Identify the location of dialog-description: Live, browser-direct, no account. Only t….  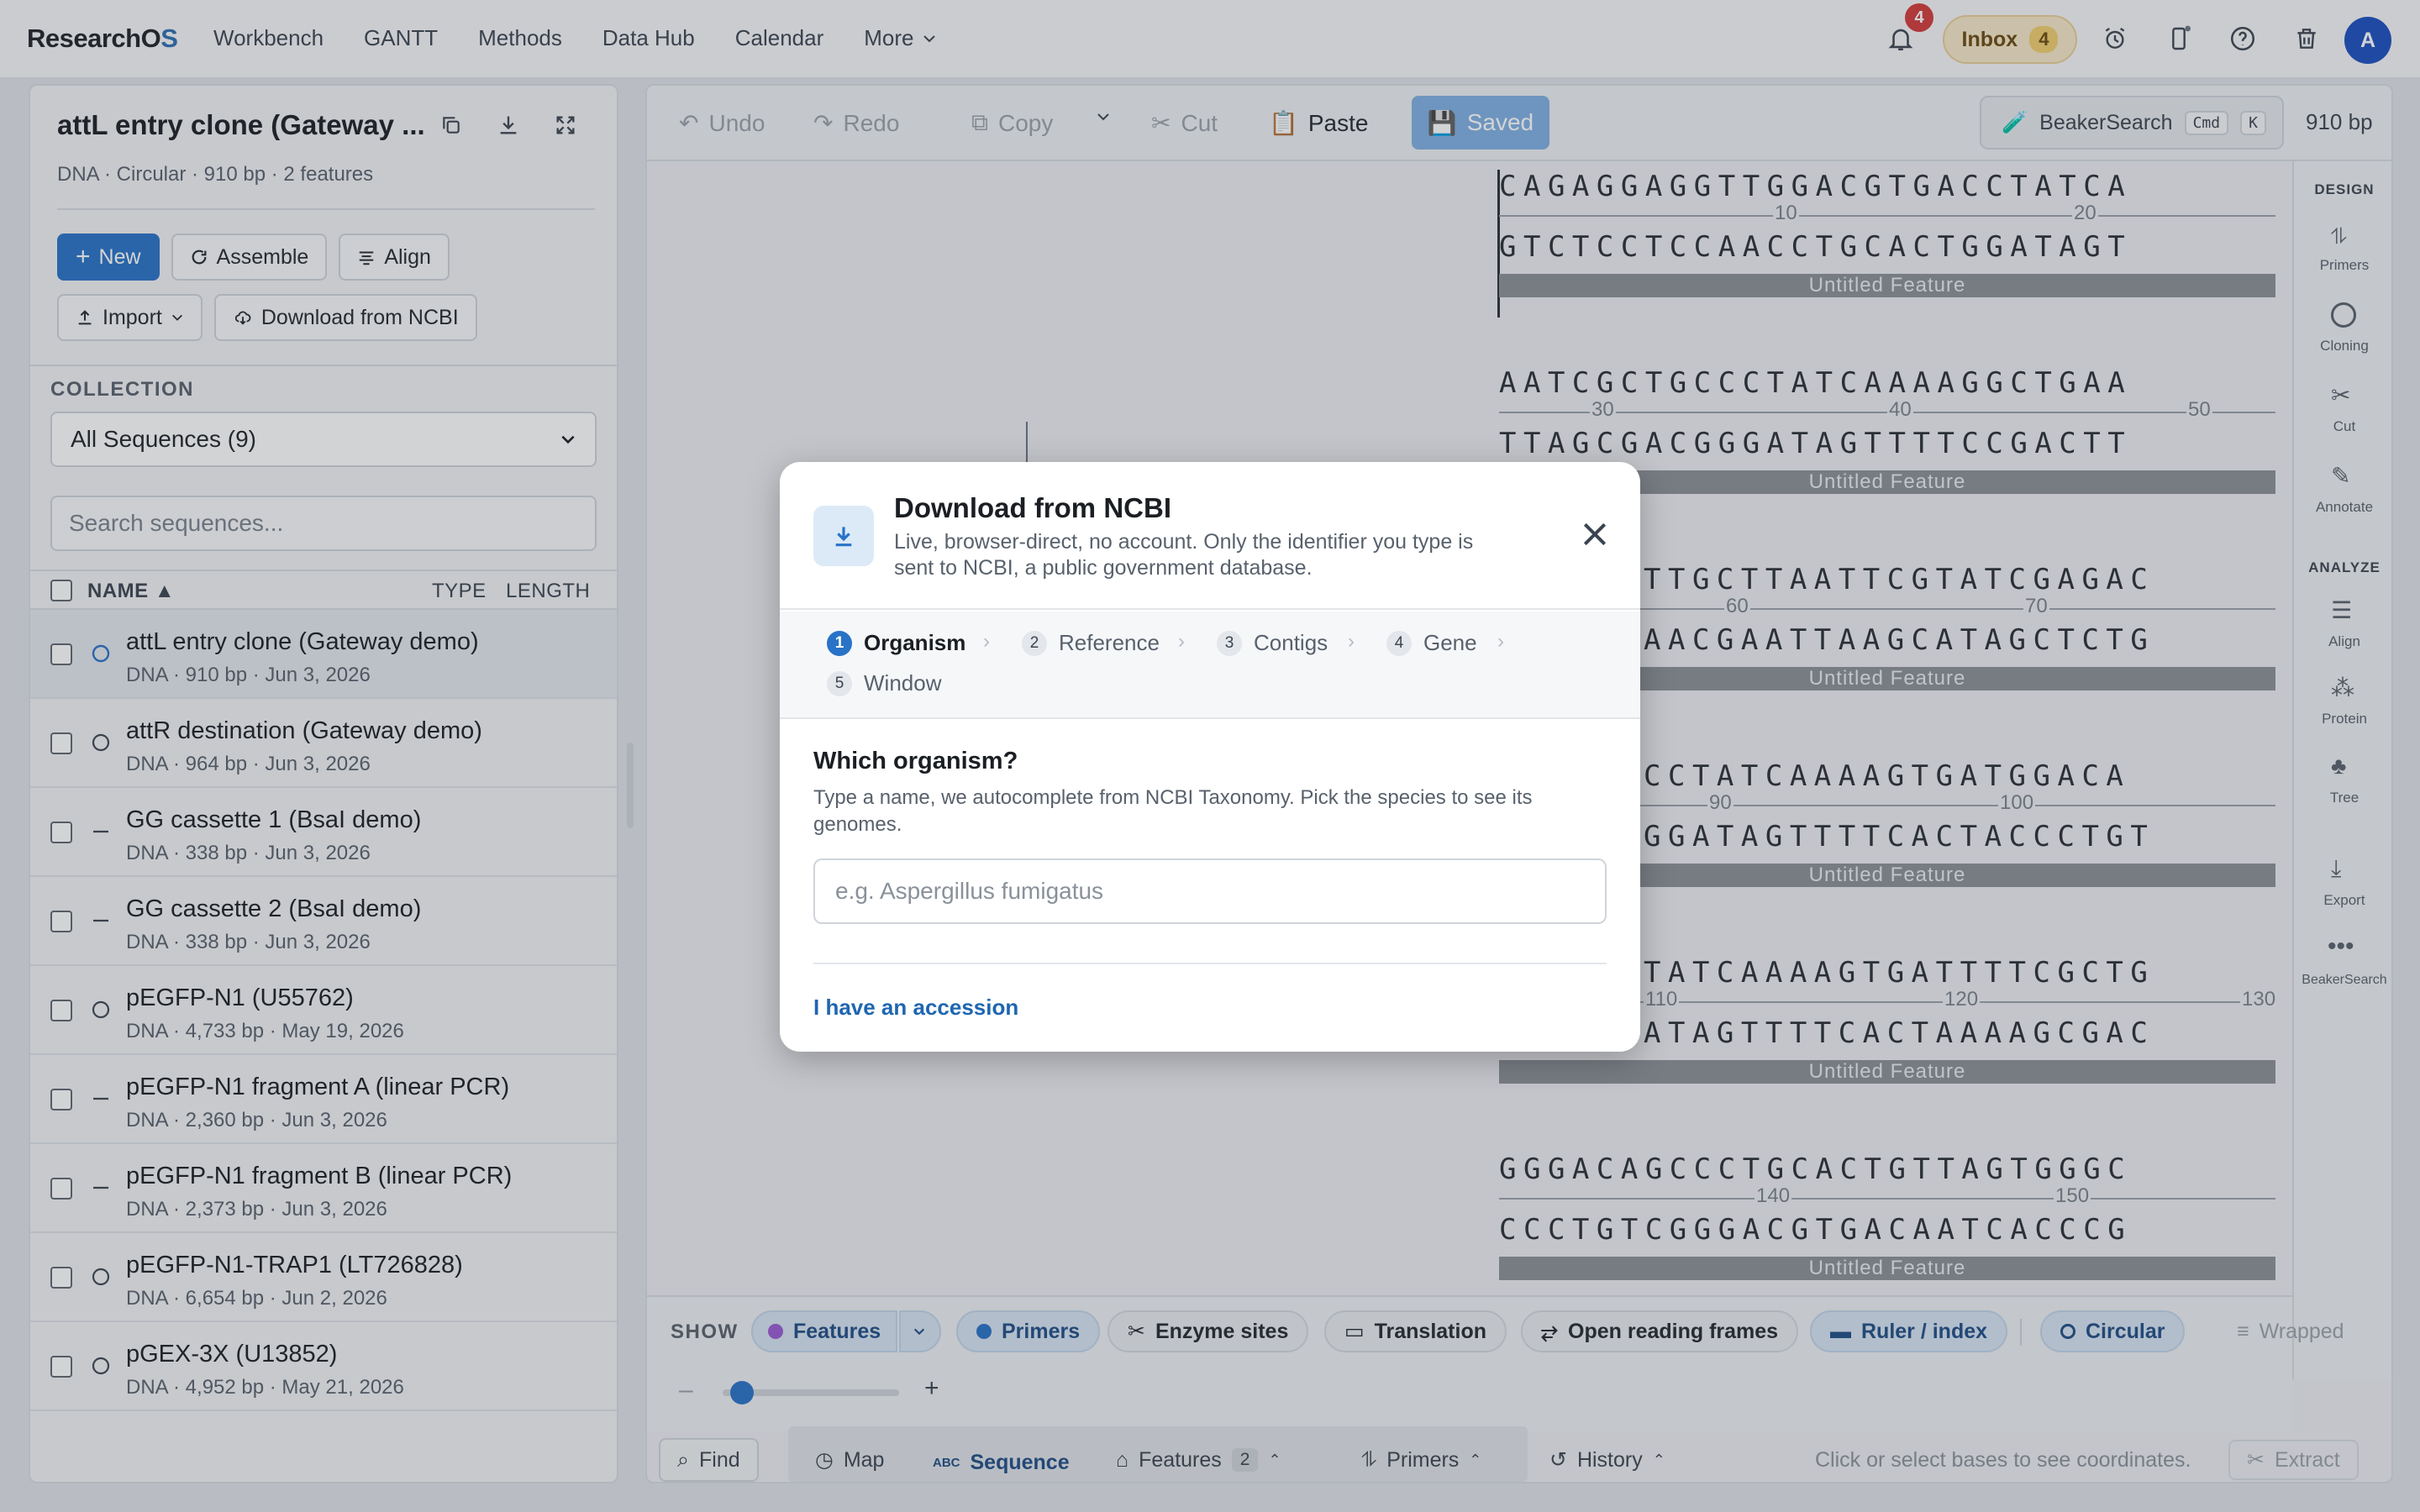
(1184, 555).